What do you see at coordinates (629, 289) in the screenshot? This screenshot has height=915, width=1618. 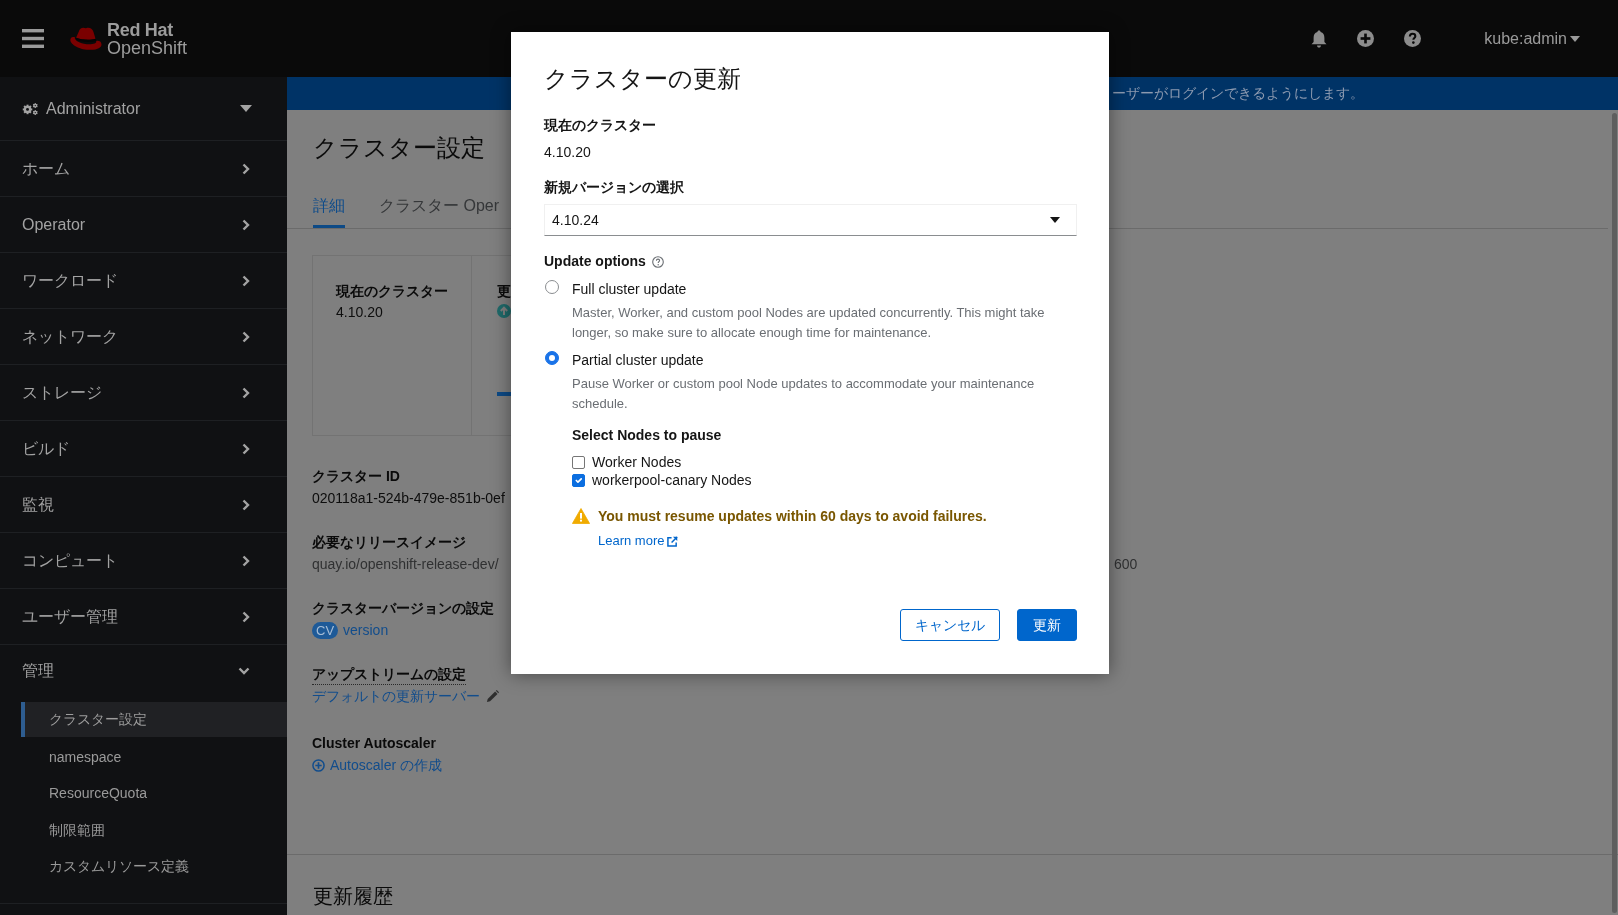 I see `option-label: Full cluster update` at bounding box center [629, 289].